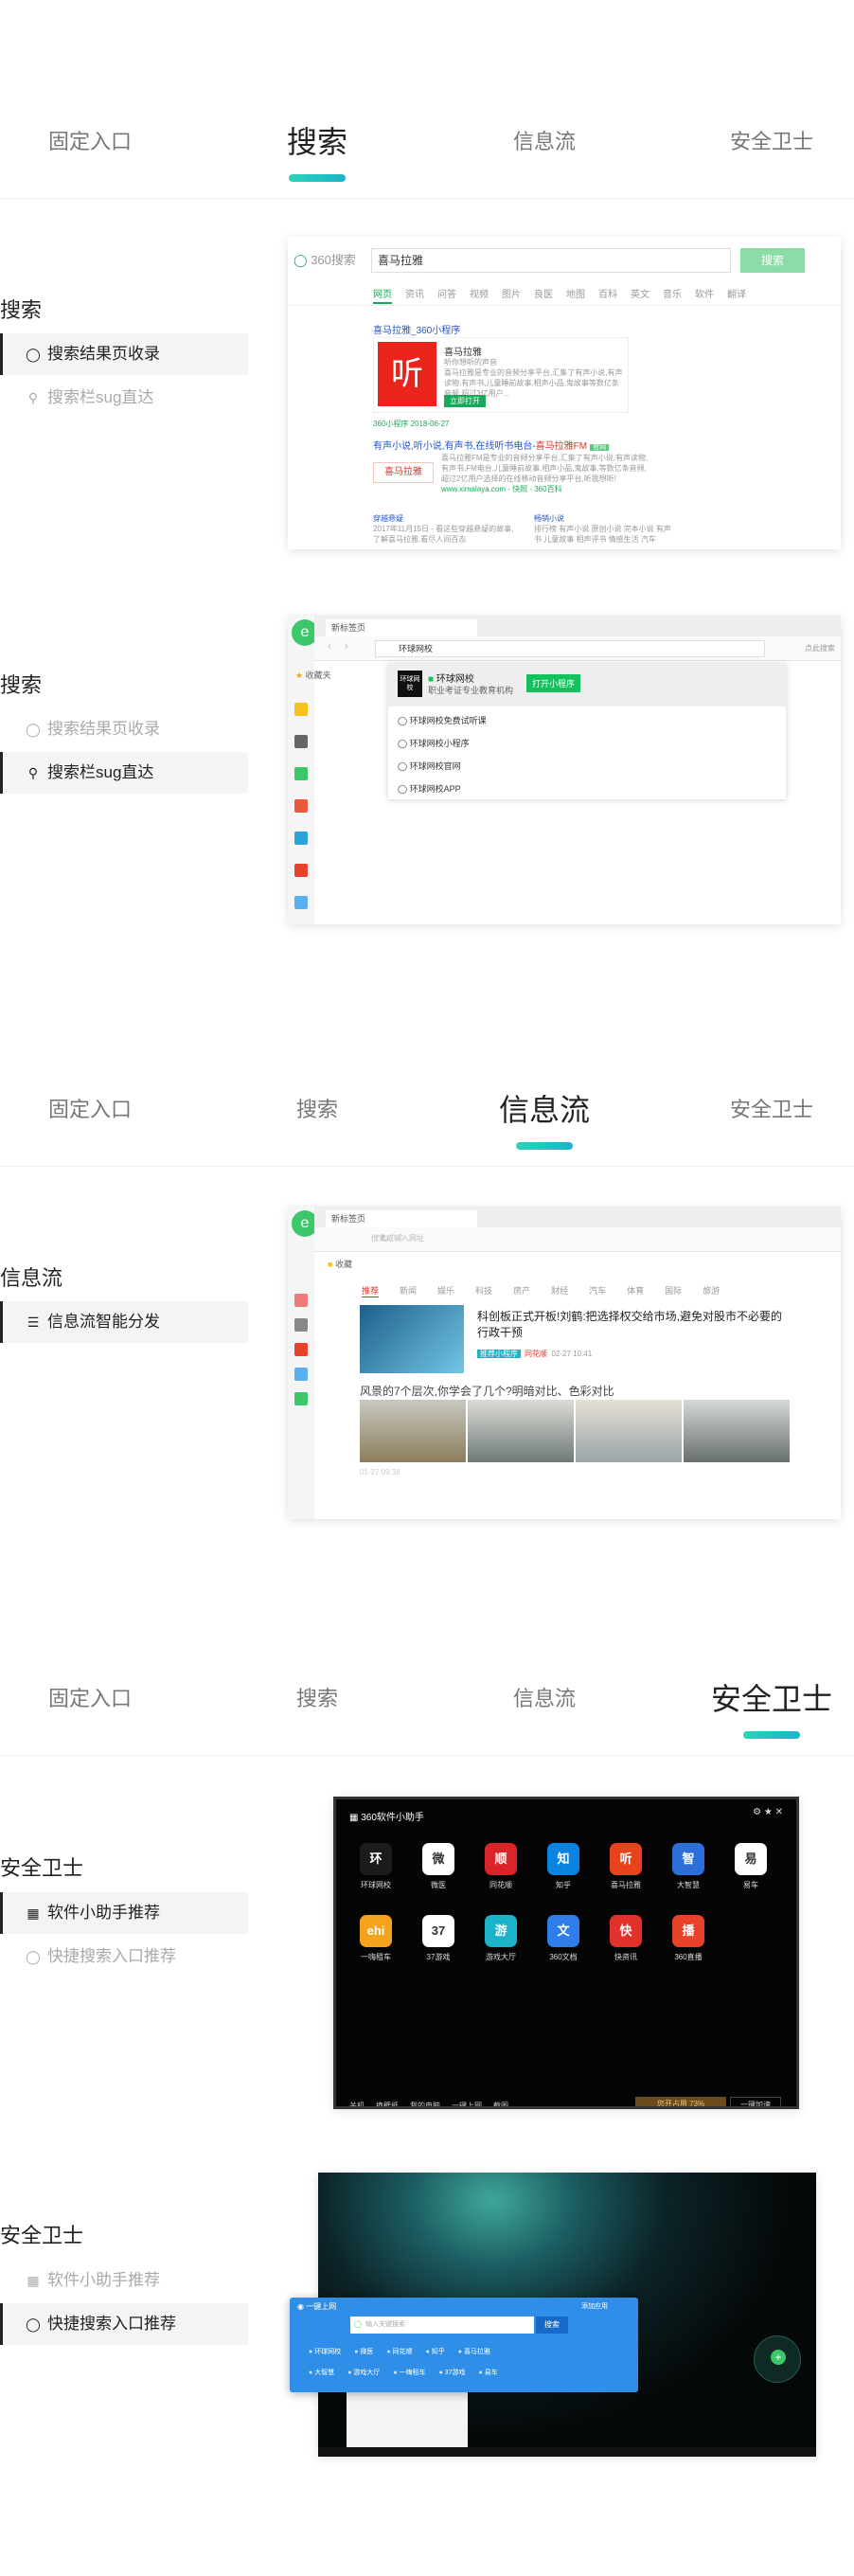  Describe the element at coordinates (410, 2372) in the screenshot. I see `quick-link: 一嗨租车` at that location.